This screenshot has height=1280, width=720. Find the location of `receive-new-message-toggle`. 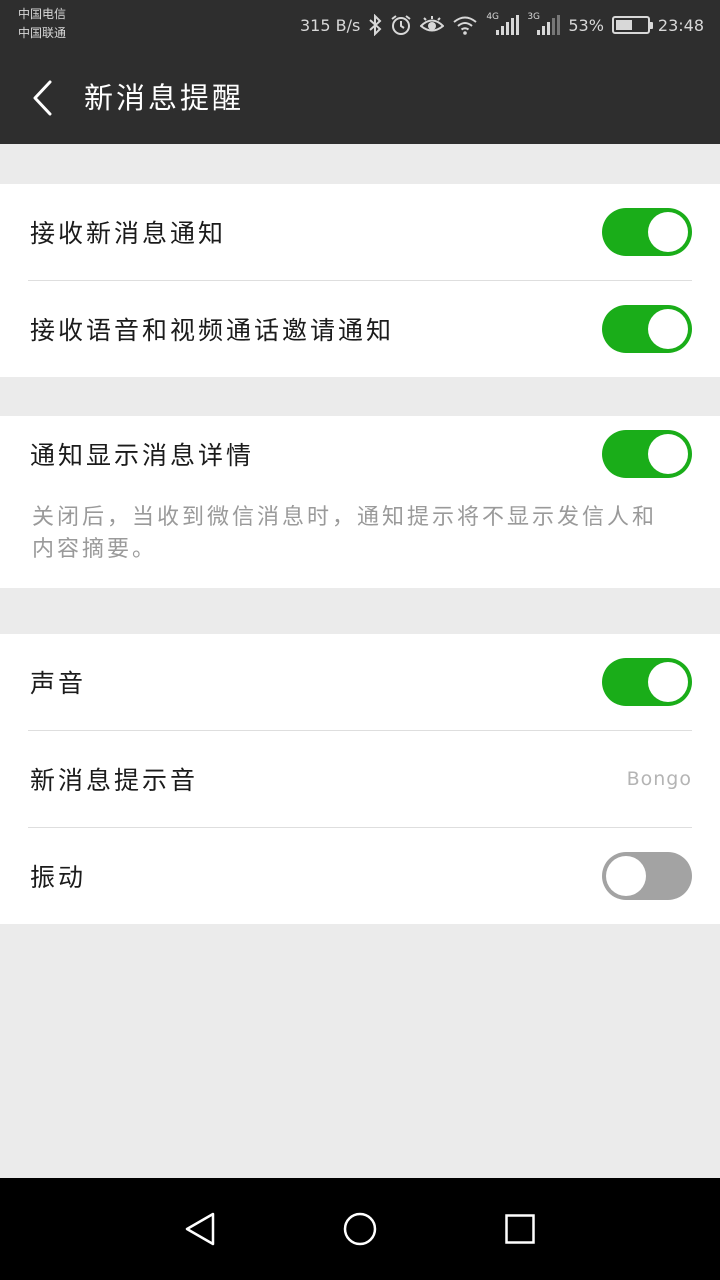

receive-new-message-toggle is located at coordinates (647, 232).